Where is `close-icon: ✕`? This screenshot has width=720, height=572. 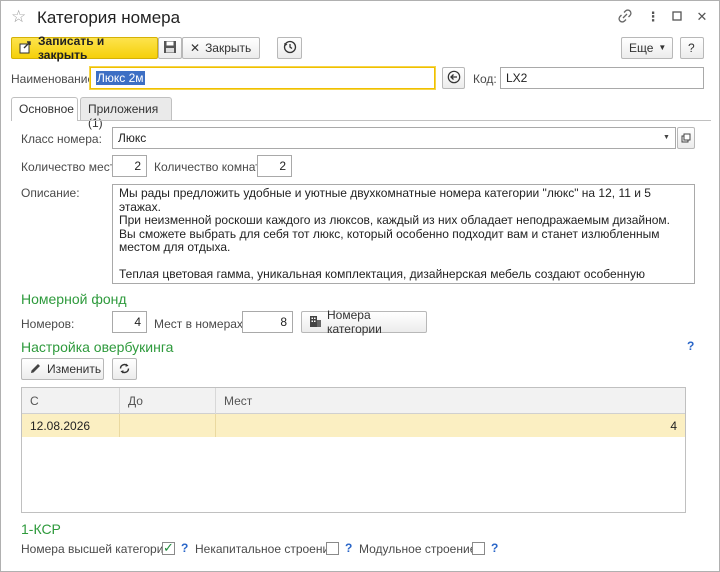 close-icon: ✕ is located at coordinates (702, 17).